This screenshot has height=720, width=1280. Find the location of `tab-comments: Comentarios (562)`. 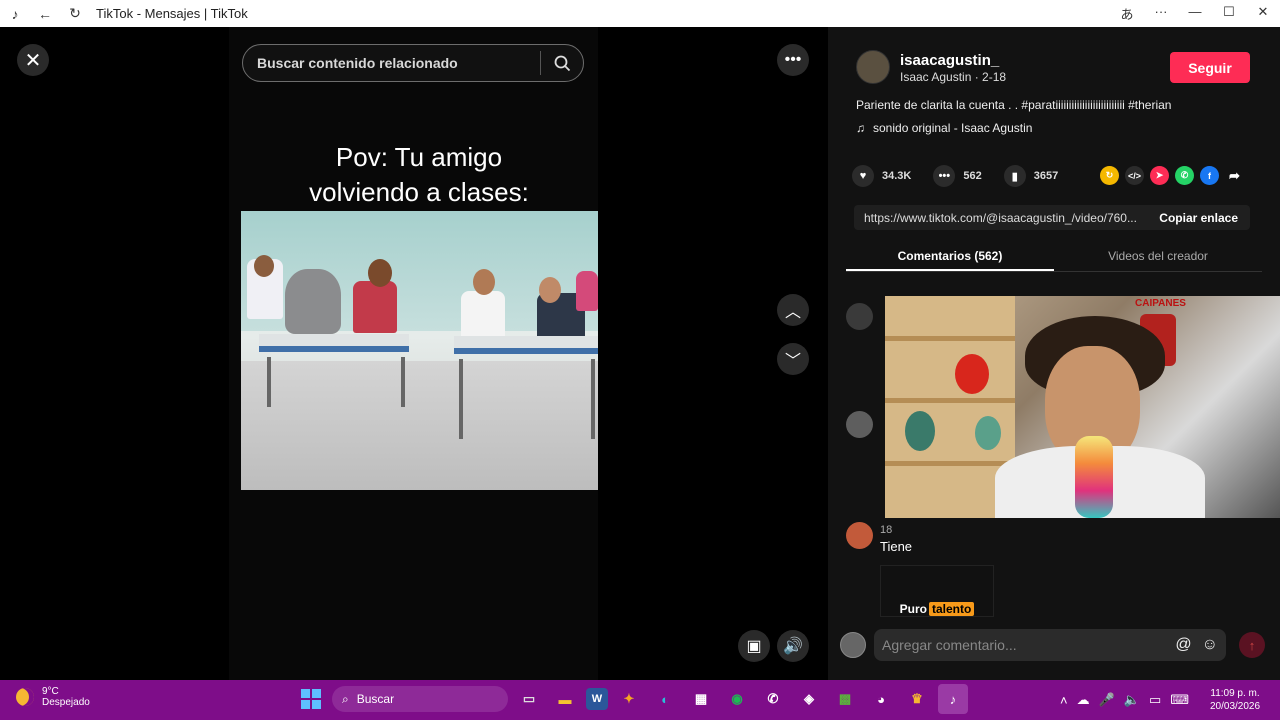

tab-comments: Comentarios (562) is located at coordinates (950, 258).